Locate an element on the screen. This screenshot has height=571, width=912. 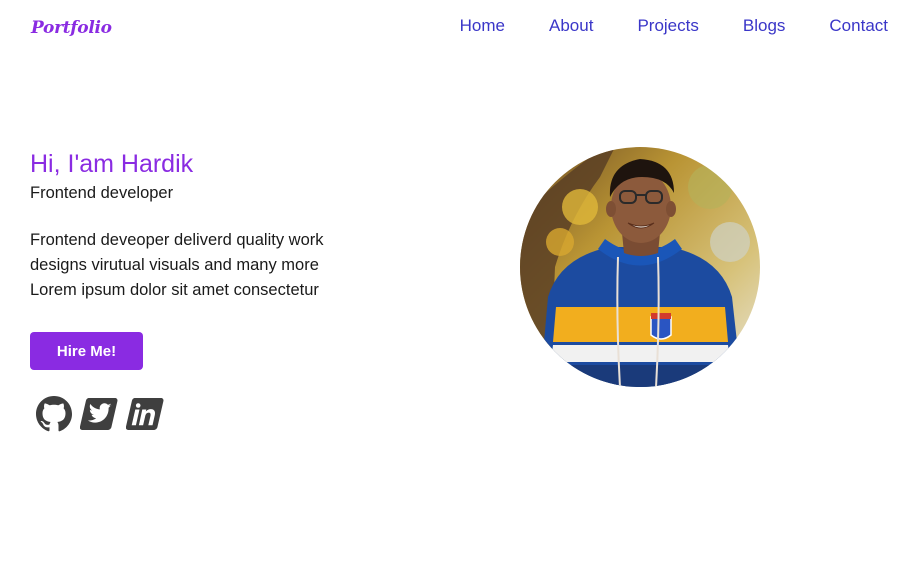
linkedin-icon is located at coordinates (145, 414).